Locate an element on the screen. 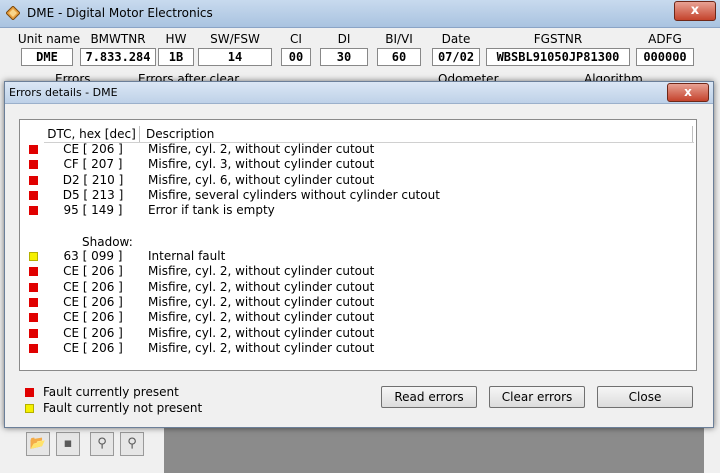 This screenshot has height=473, width=720. field-fgstnr: FGSTNR WBSBL91050JP81300 is located at coordinates (558, 52).